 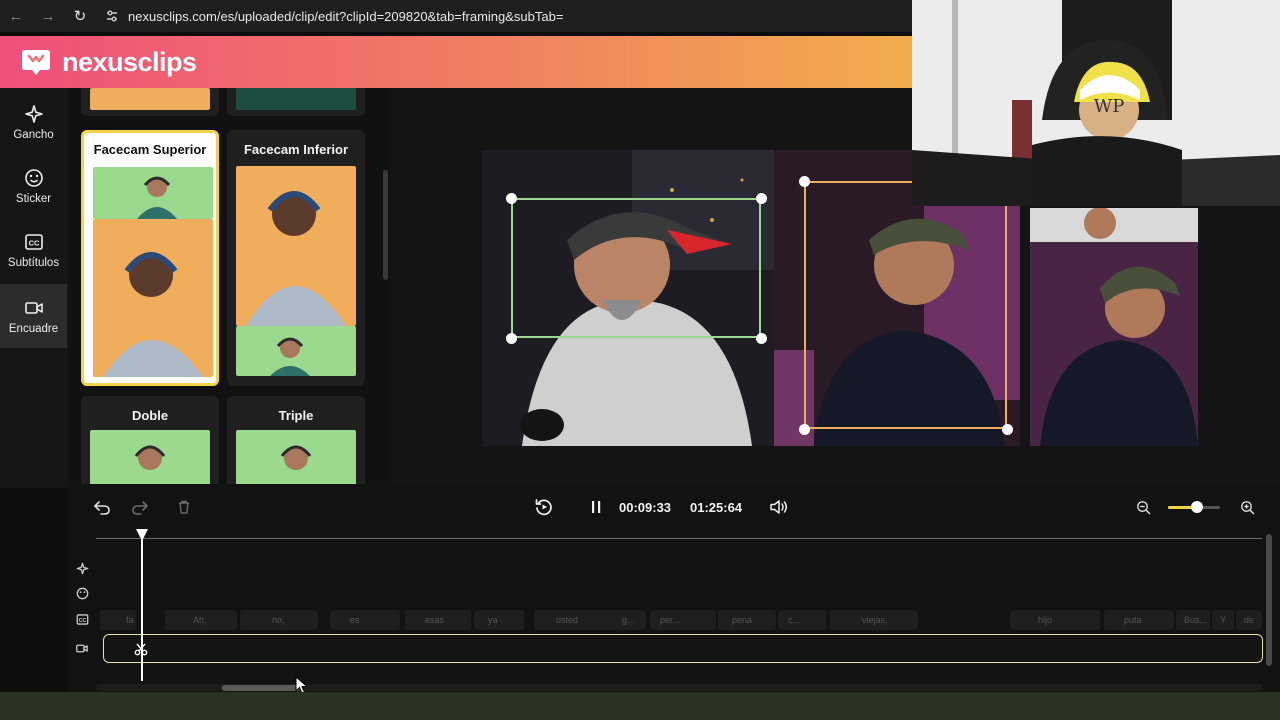 I want to click on subtitle-word: de, so click(x=1249, y=620).